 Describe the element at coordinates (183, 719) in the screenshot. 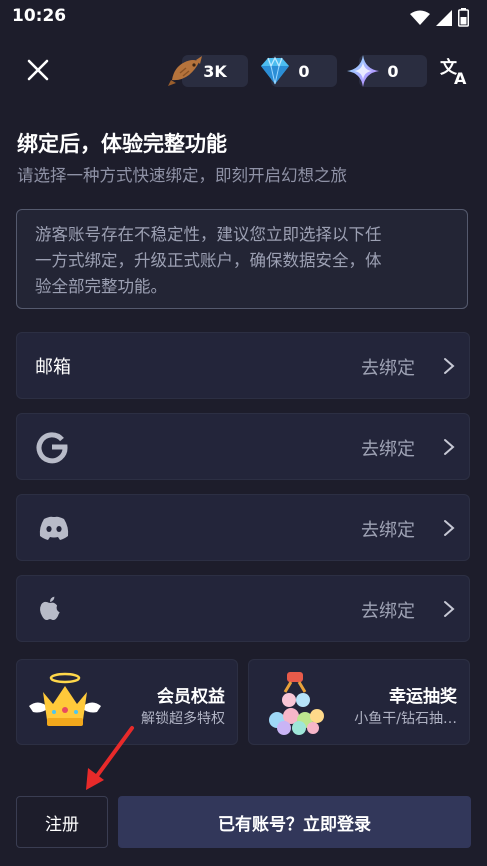

I see `vip-benefits-subtitle: 解锁超多特权` at that location.